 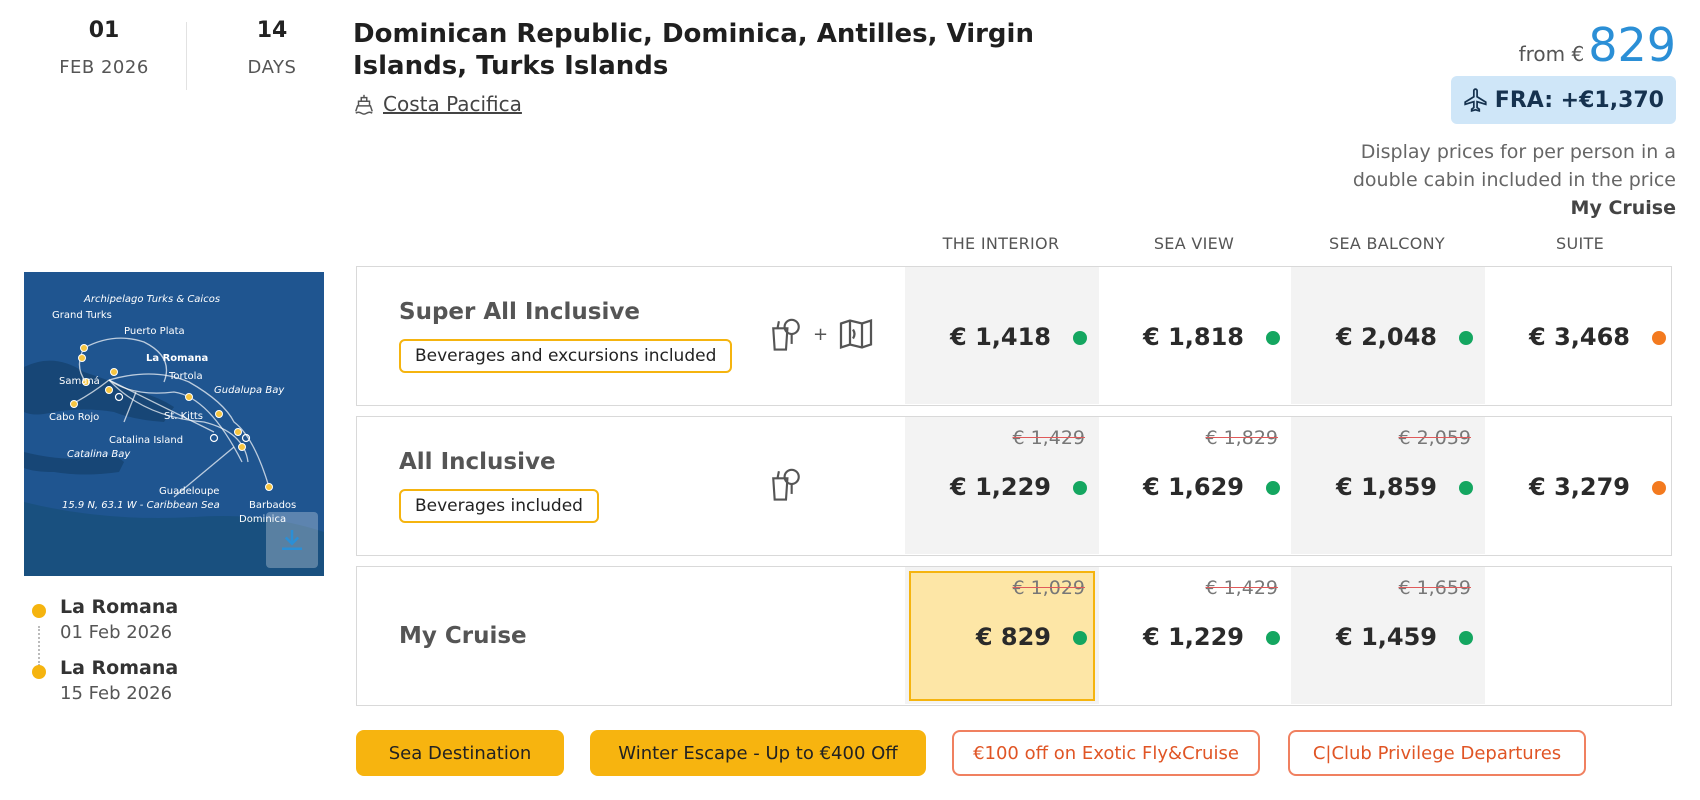 I want to click on promo-exotic-fly-cruise: €100 off on Exotic Fly&Cruise, so click(x=1106, y=753).